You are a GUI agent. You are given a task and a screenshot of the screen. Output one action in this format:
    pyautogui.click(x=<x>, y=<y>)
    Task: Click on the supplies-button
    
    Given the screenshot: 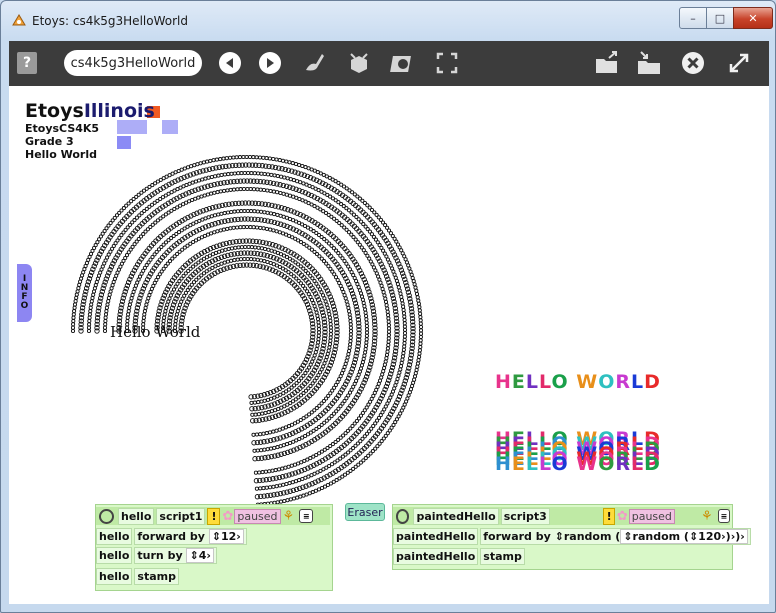 What is the action you would take?
    pyautogui.click(x=359, y=63)
    